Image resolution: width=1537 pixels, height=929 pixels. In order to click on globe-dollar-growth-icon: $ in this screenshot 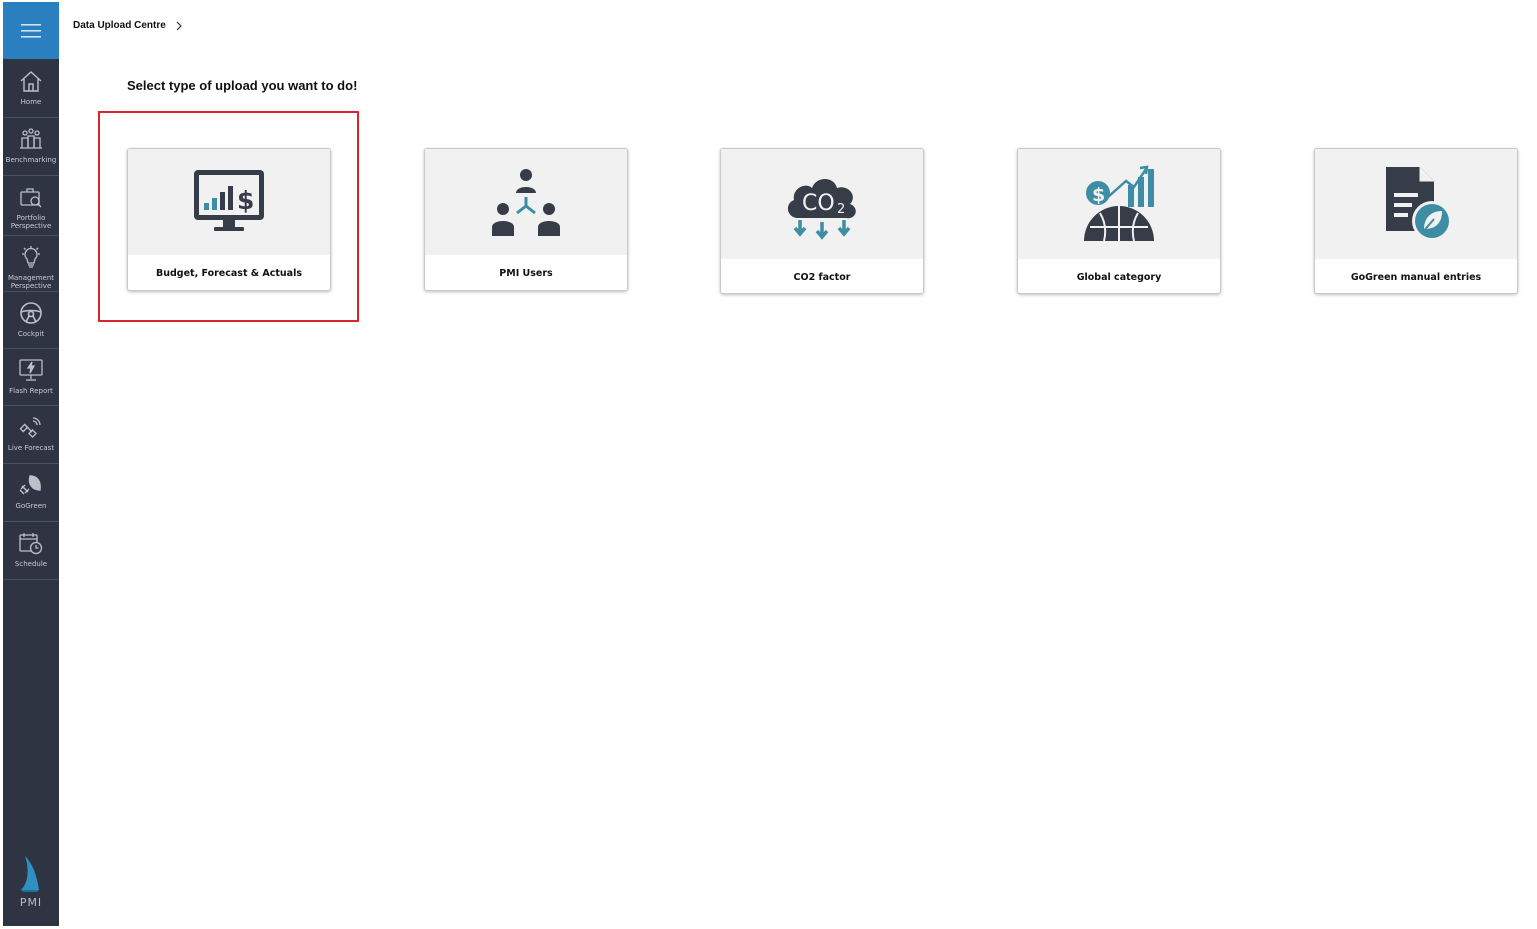, I will do `click(1119, 203)`.